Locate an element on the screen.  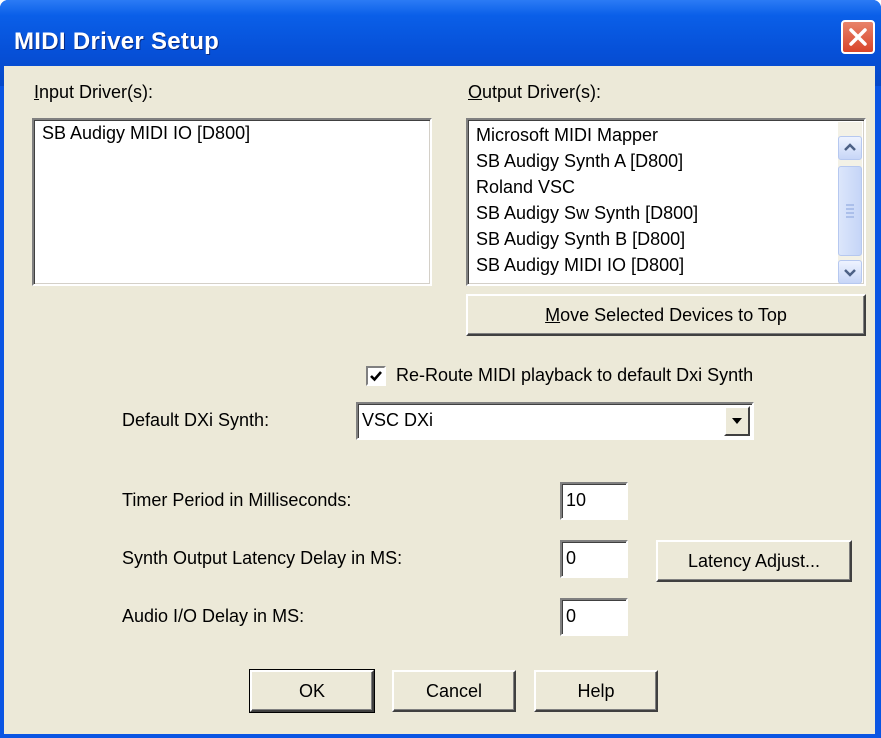
list-item: SB Audigy Synth A [D800] is located at coordinates (583, 161).